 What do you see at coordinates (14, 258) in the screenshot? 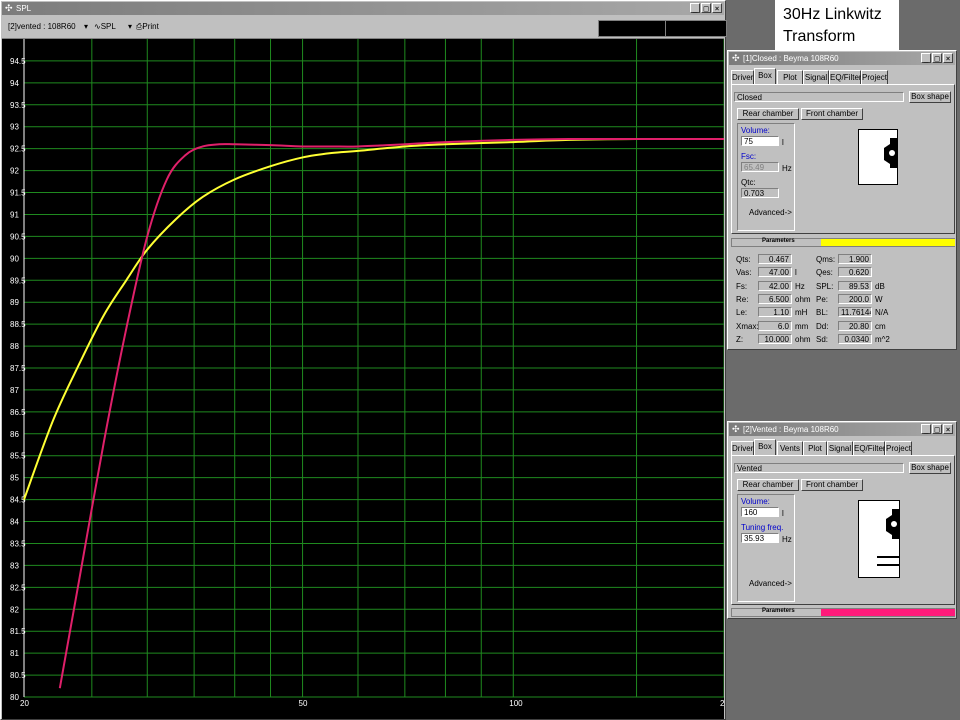
I see `y-tick-label: 90` at bounding box center [14, 258].